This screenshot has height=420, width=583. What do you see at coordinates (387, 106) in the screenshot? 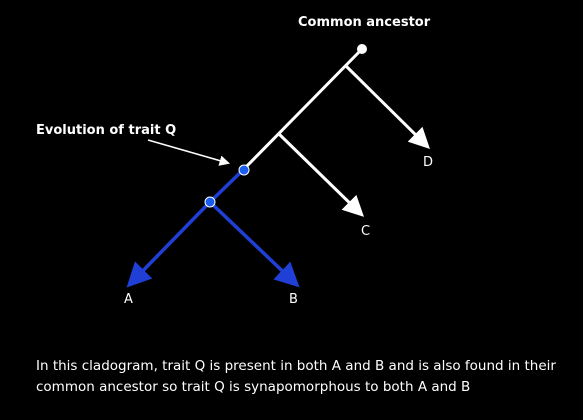
I see `branch-d` at bounding box center [387, 106].